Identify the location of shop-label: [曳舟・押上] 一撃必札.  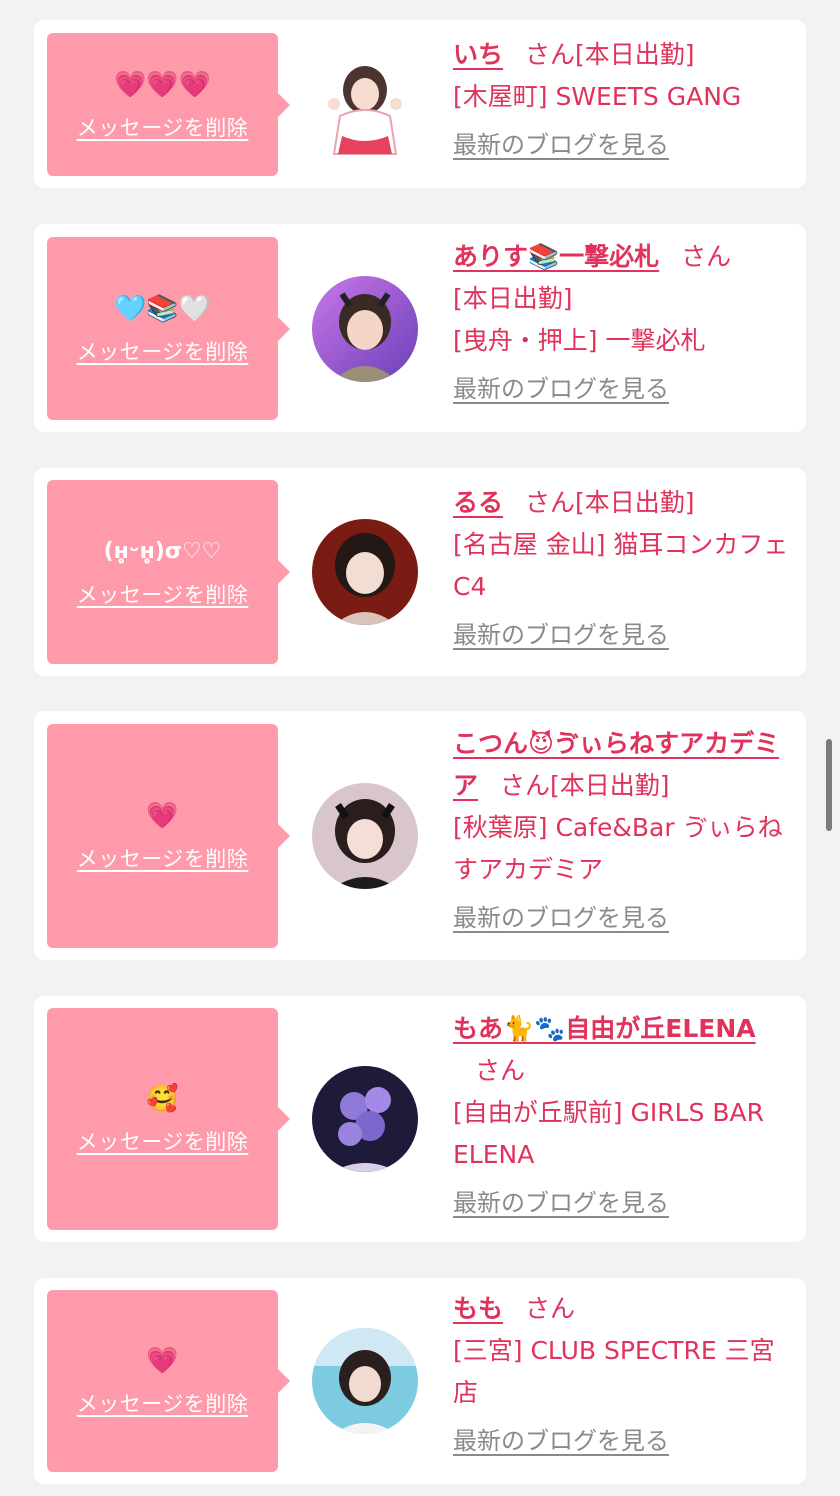
(579, 340).